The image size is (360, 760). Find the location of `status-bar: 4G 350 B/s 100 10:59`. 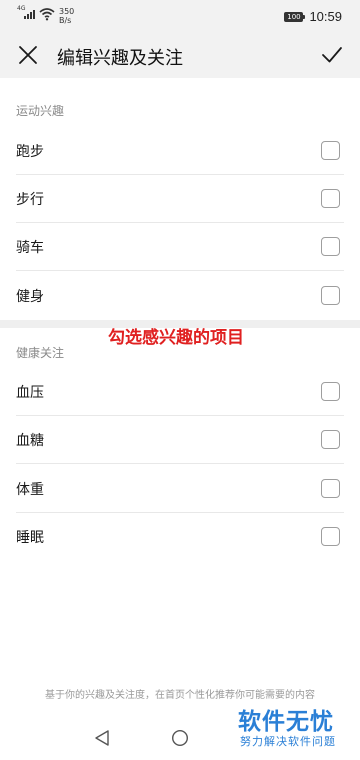

status-bar: 4G 350 B/s 100 10:59 is located at coordinates (180, 16).